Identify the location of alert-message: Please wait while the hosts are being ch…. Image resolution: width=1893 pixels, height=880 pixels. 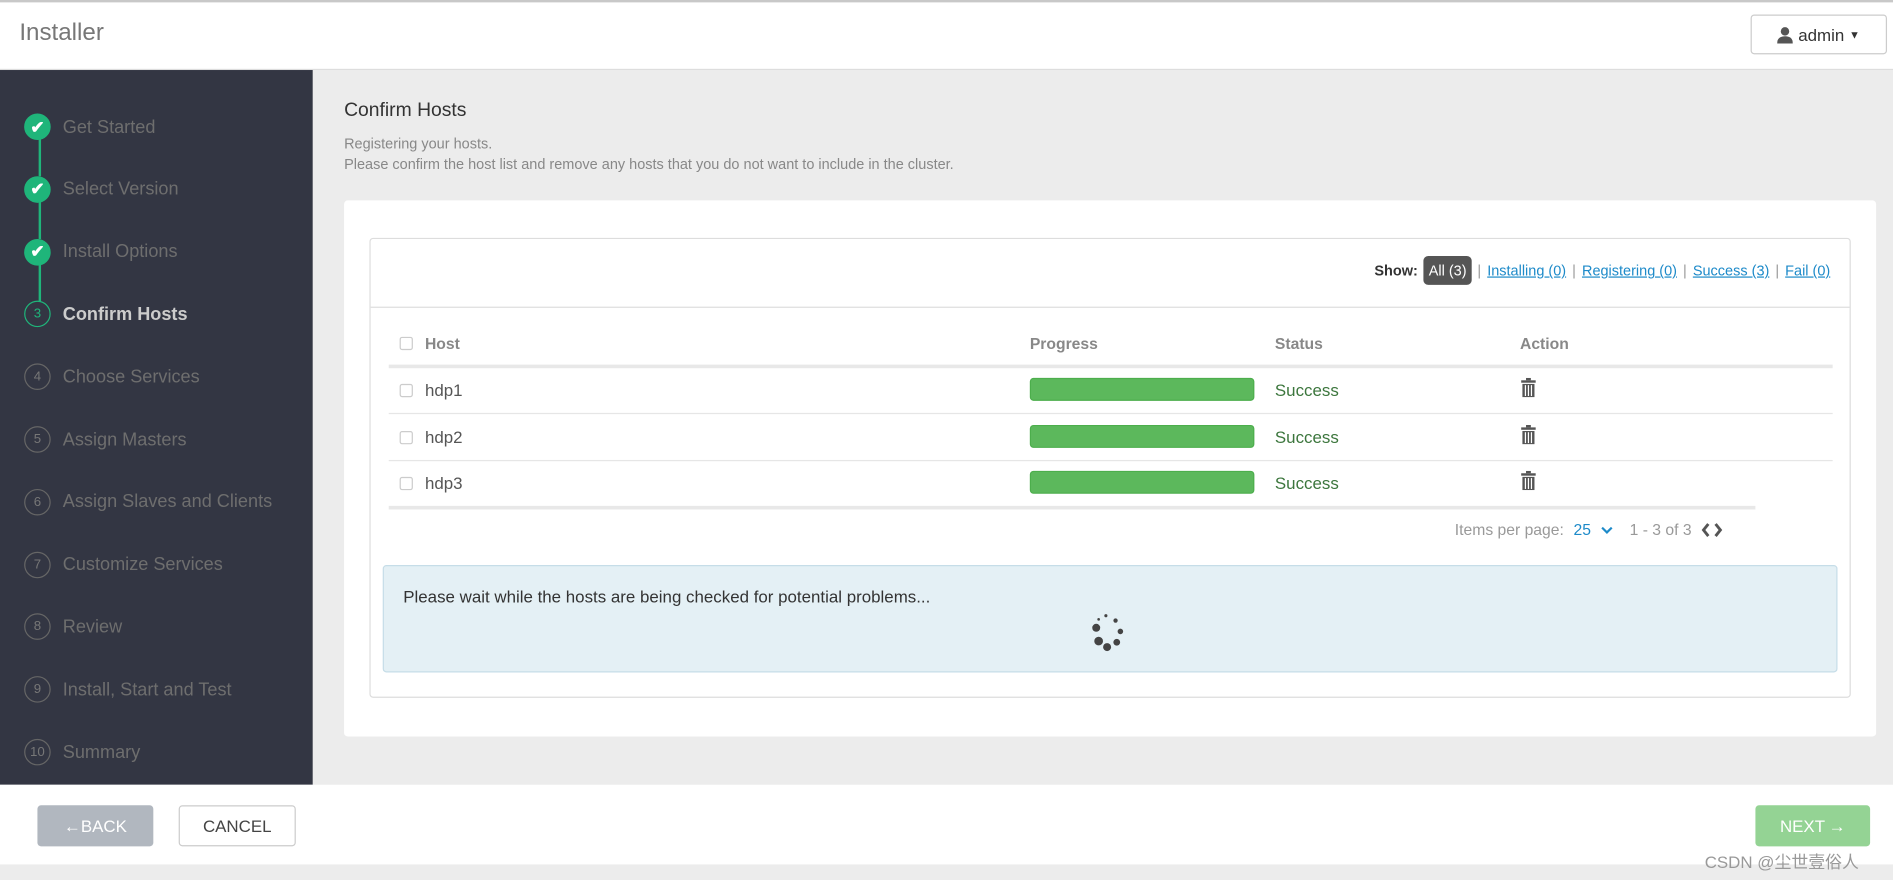
(667, 596).